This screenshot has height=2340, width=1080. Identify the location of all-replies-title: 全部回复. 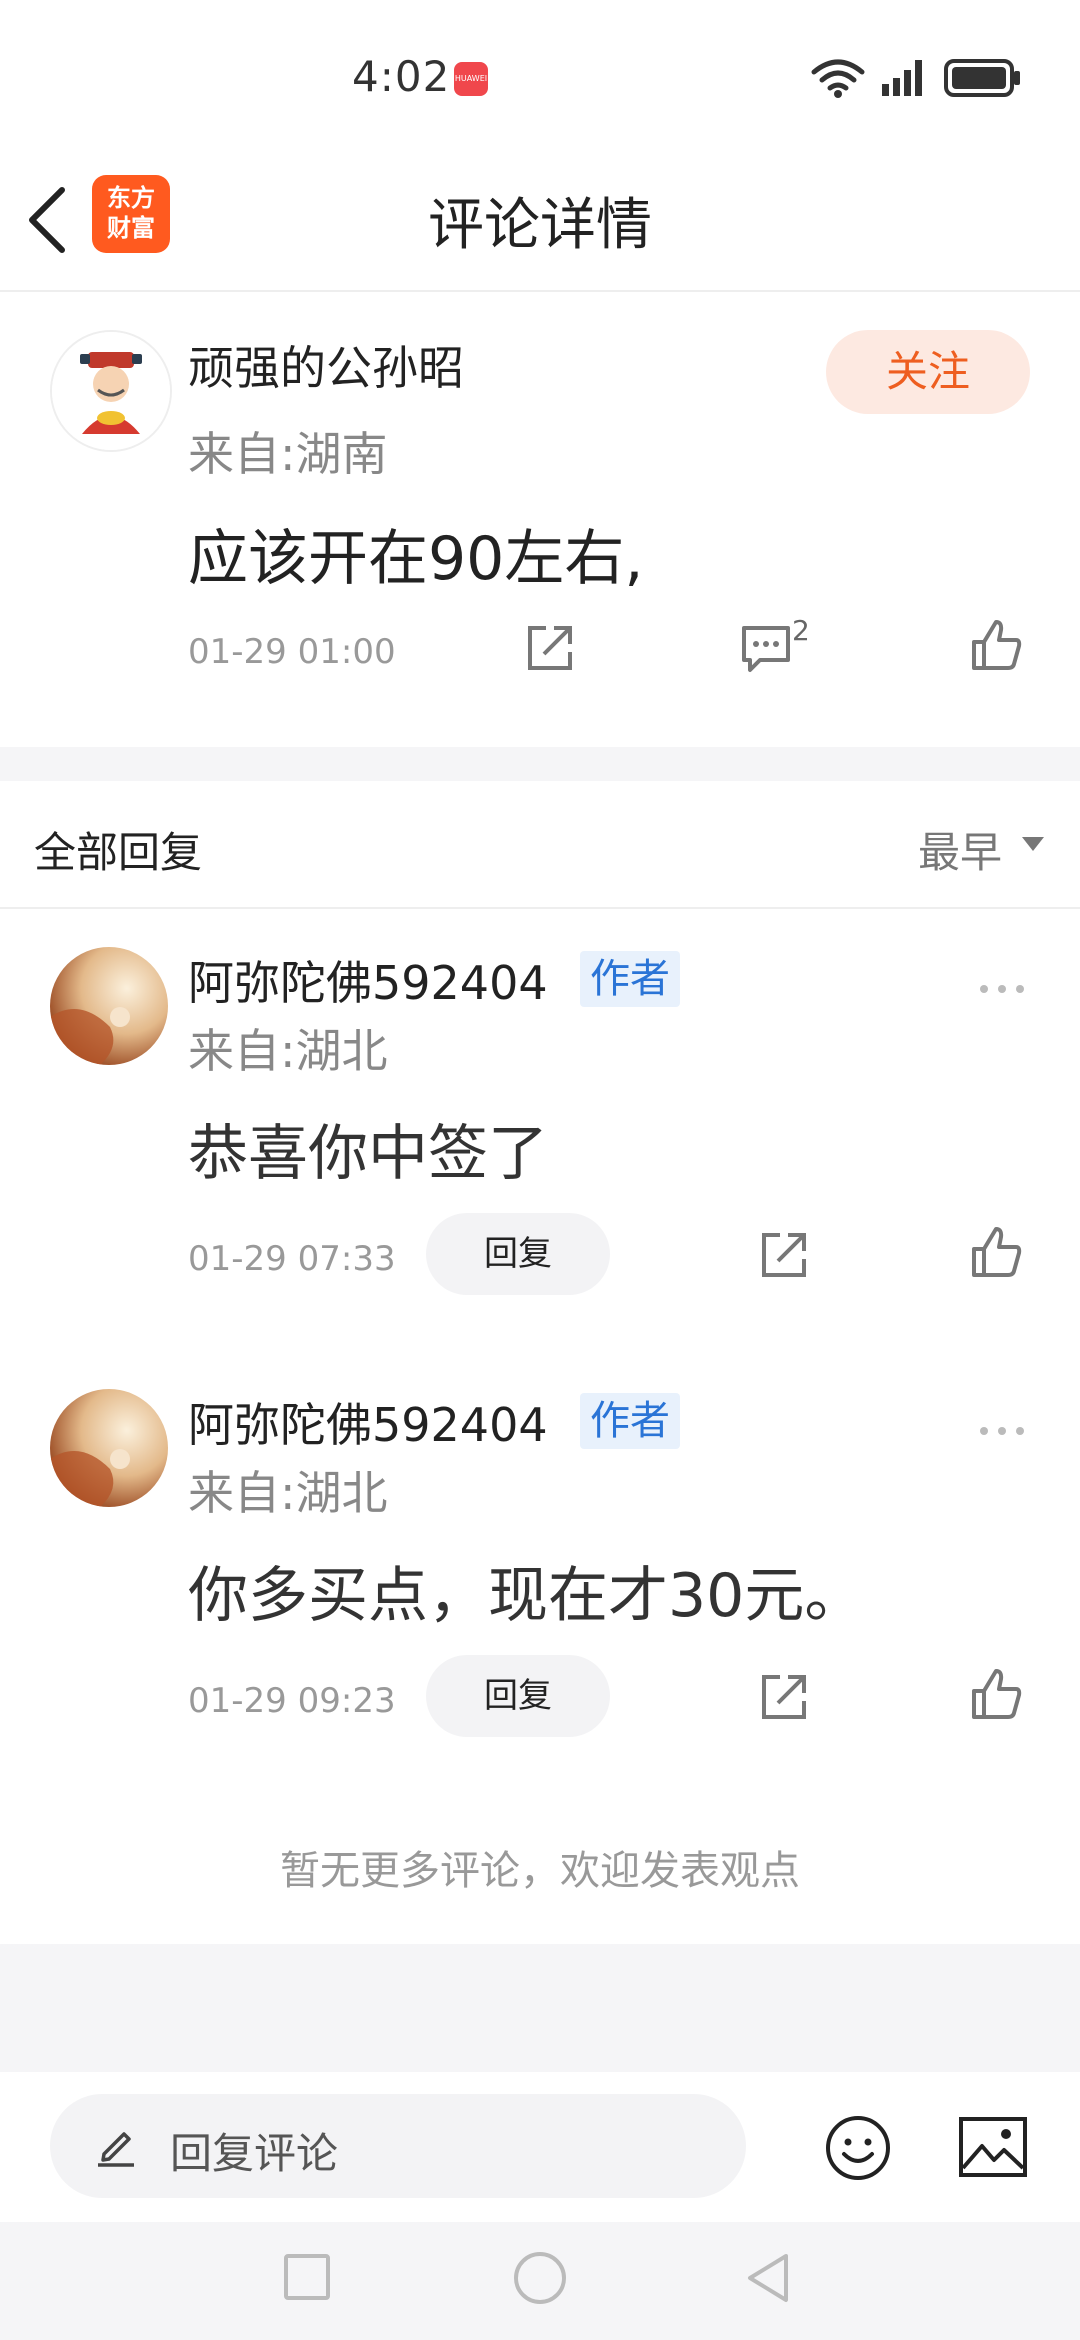
(118, 852).